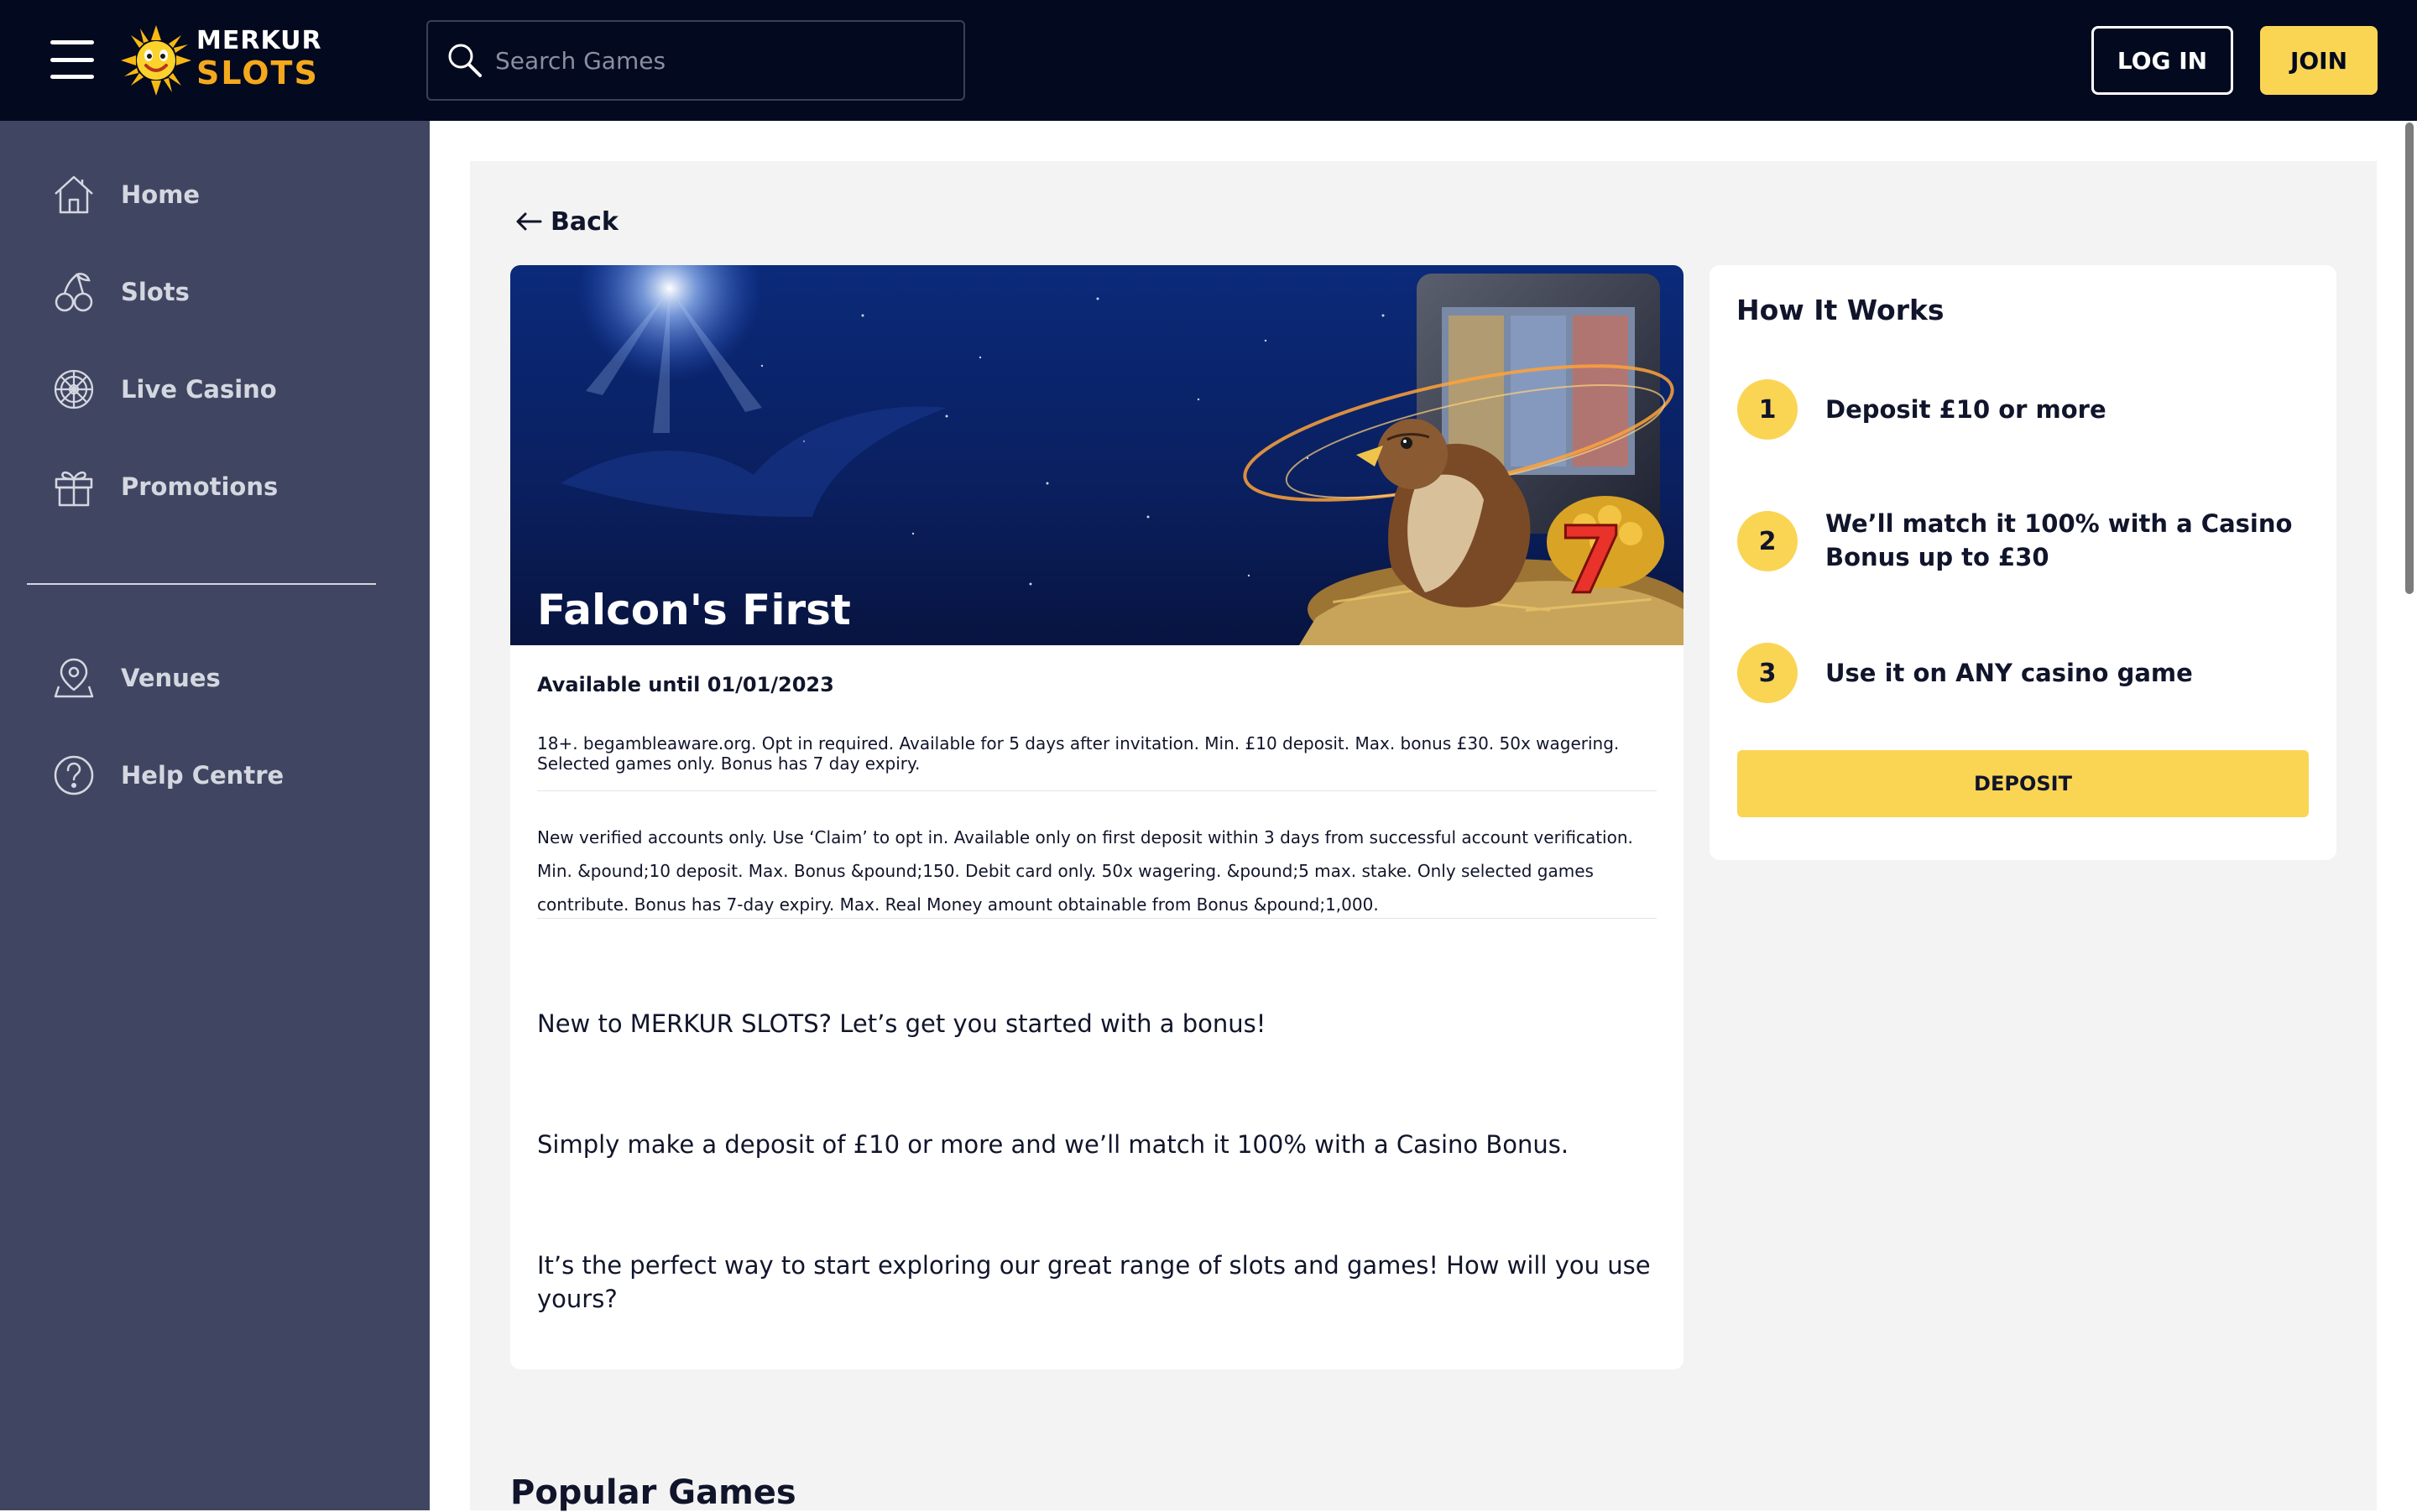  What do you see at coordinates (156, 61) in the screenshot?
I see `sun-mascot-icon` at bounding box center [156, 61].